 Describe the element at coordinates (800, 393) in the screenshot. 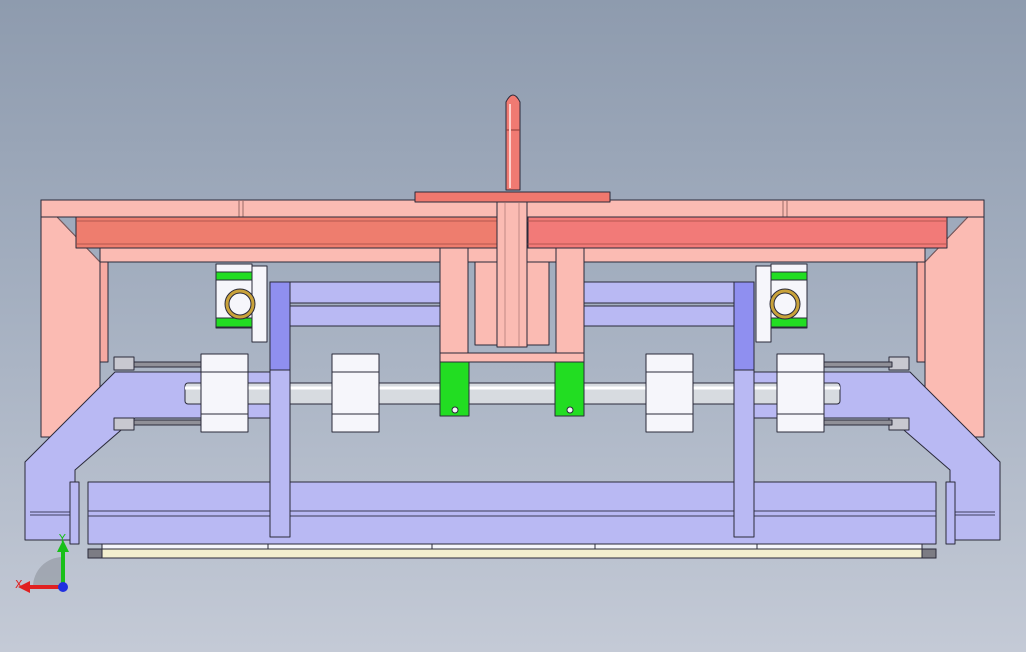

I see `linear-bearing-right-outer` at that location.